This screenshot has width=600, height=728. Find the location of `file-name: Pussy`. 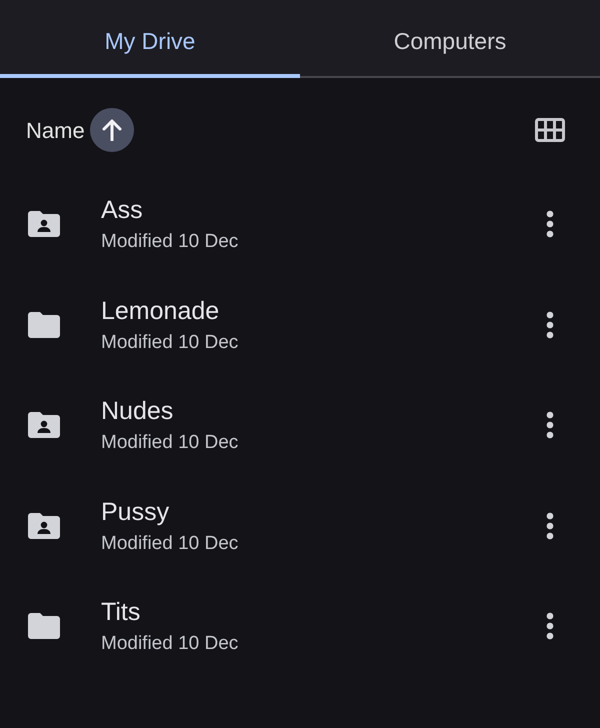

file-name: Pussy is located at coordinates (135, 511).